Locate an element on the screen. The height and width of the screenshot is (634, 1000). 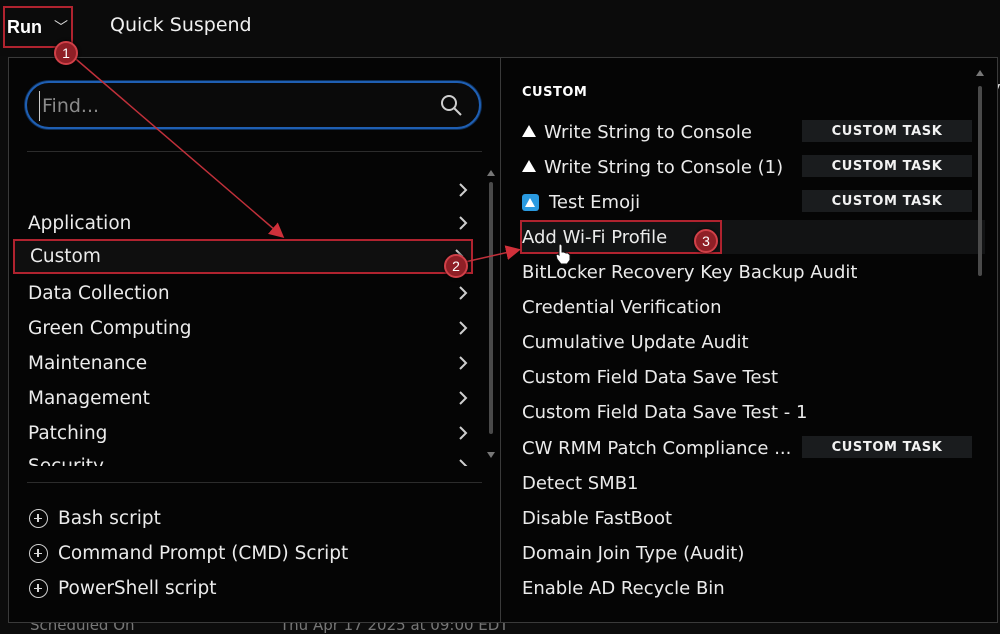
quick-suspend-button: Quick Suspend is located at coordinates (181, 25).